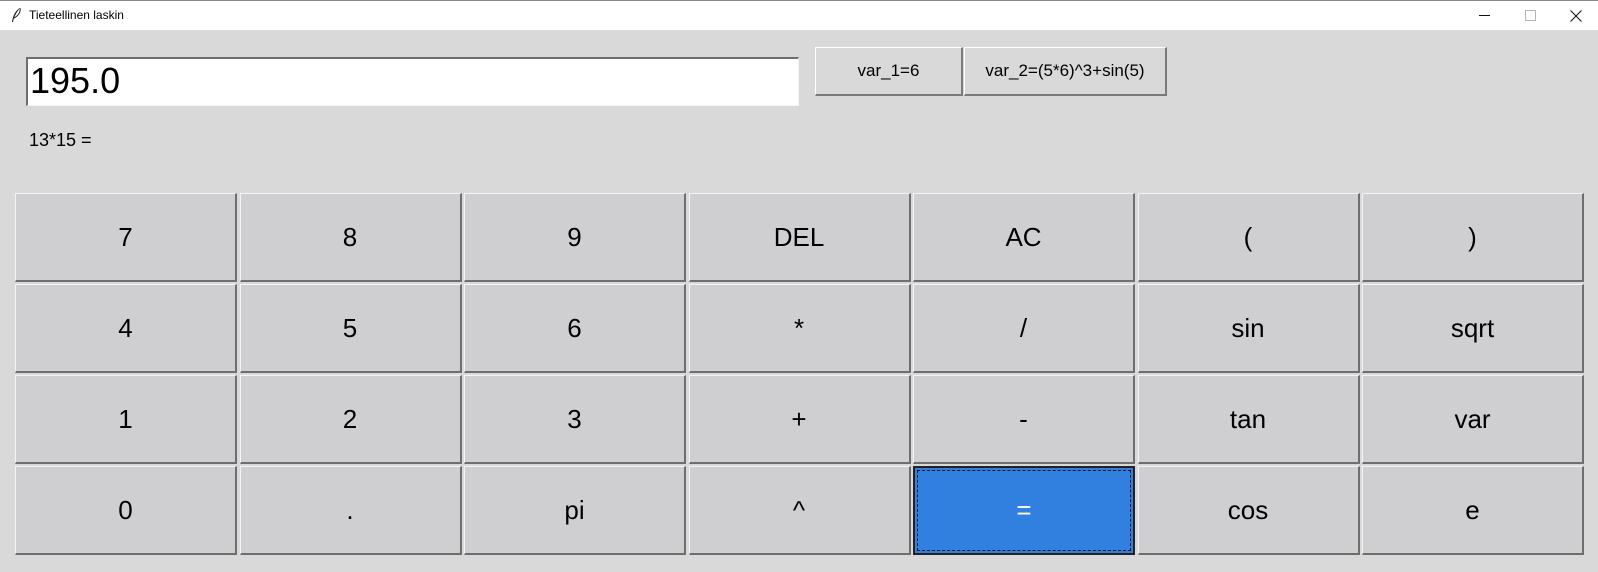 The width and height of the screenshot is (1598, 572). What do you see at coordinates (1473, 419) in the screenshot?
I see `key-var: var` at bounding box center [1473, 419].